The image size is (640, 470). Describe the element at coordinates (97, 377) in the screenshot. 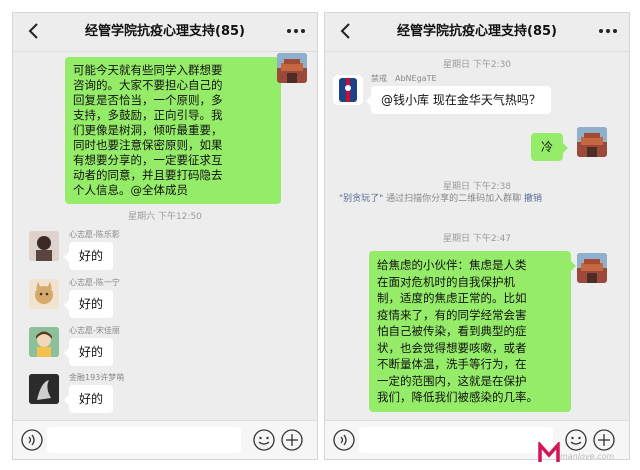

I see `sender-name: 金融193许梦萌` at that location.